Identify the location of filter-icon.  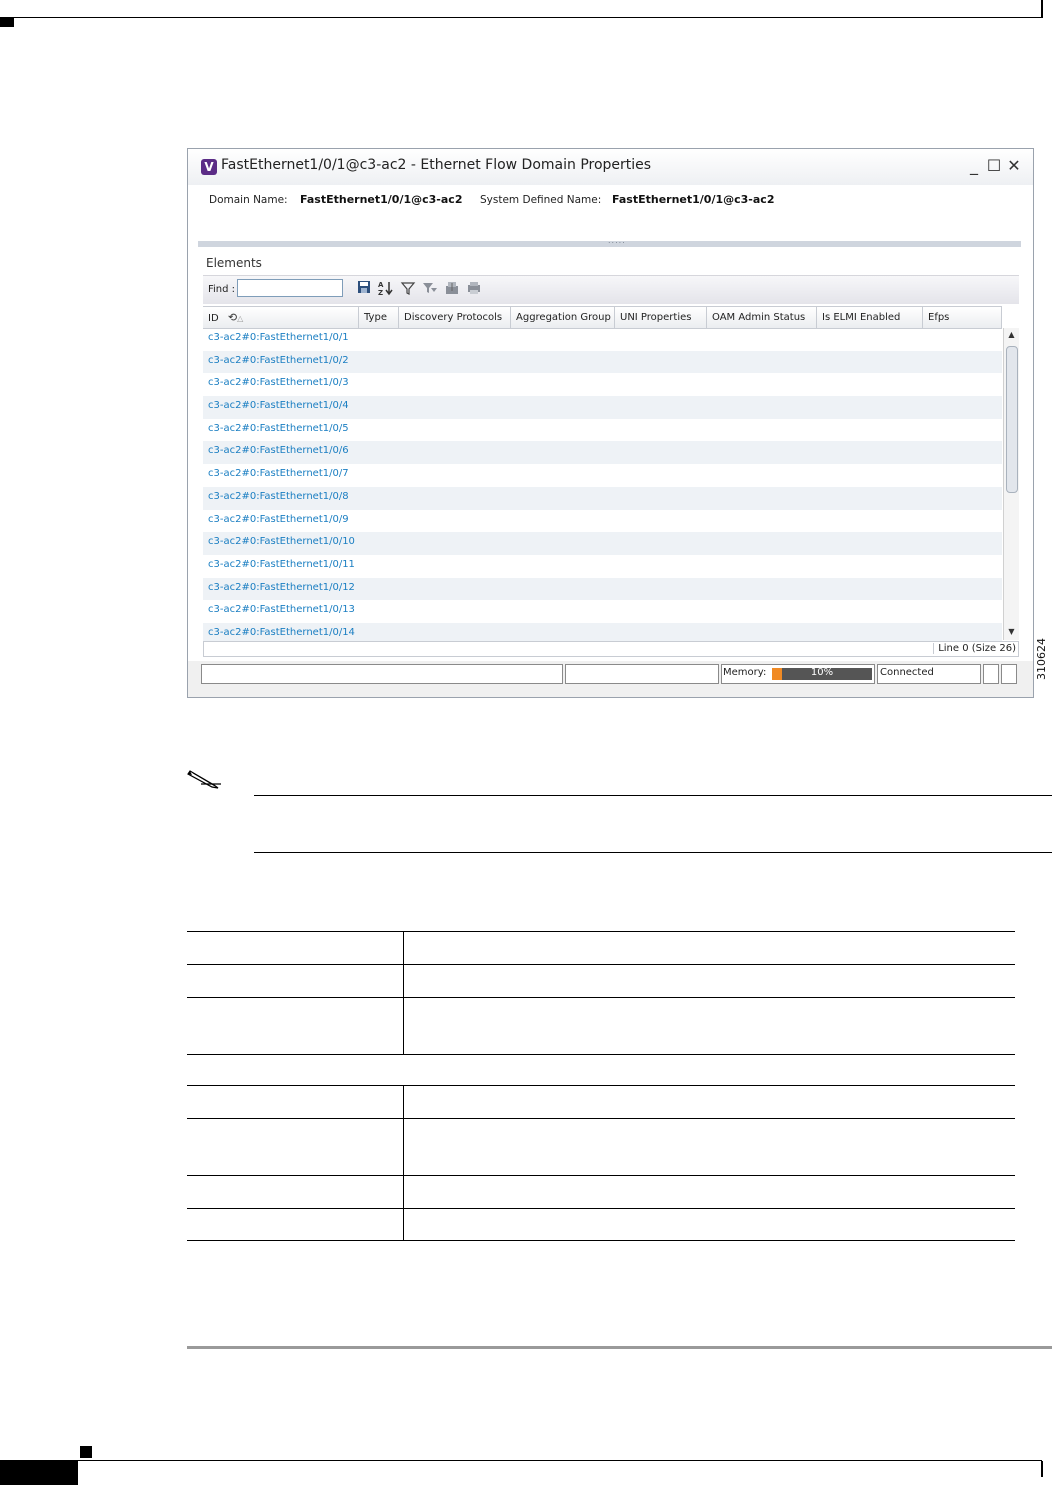
(408, 289).